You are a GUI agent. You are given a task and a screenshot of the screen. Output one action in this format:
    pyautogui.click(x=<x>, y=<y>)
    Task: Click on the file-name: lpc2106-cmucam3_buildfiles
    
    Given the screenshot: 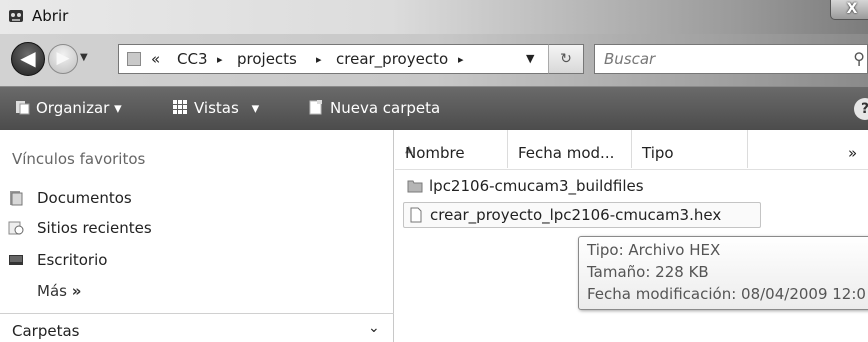 What is the action you would take?
    pyautogui.click(x=536, y=186)
    